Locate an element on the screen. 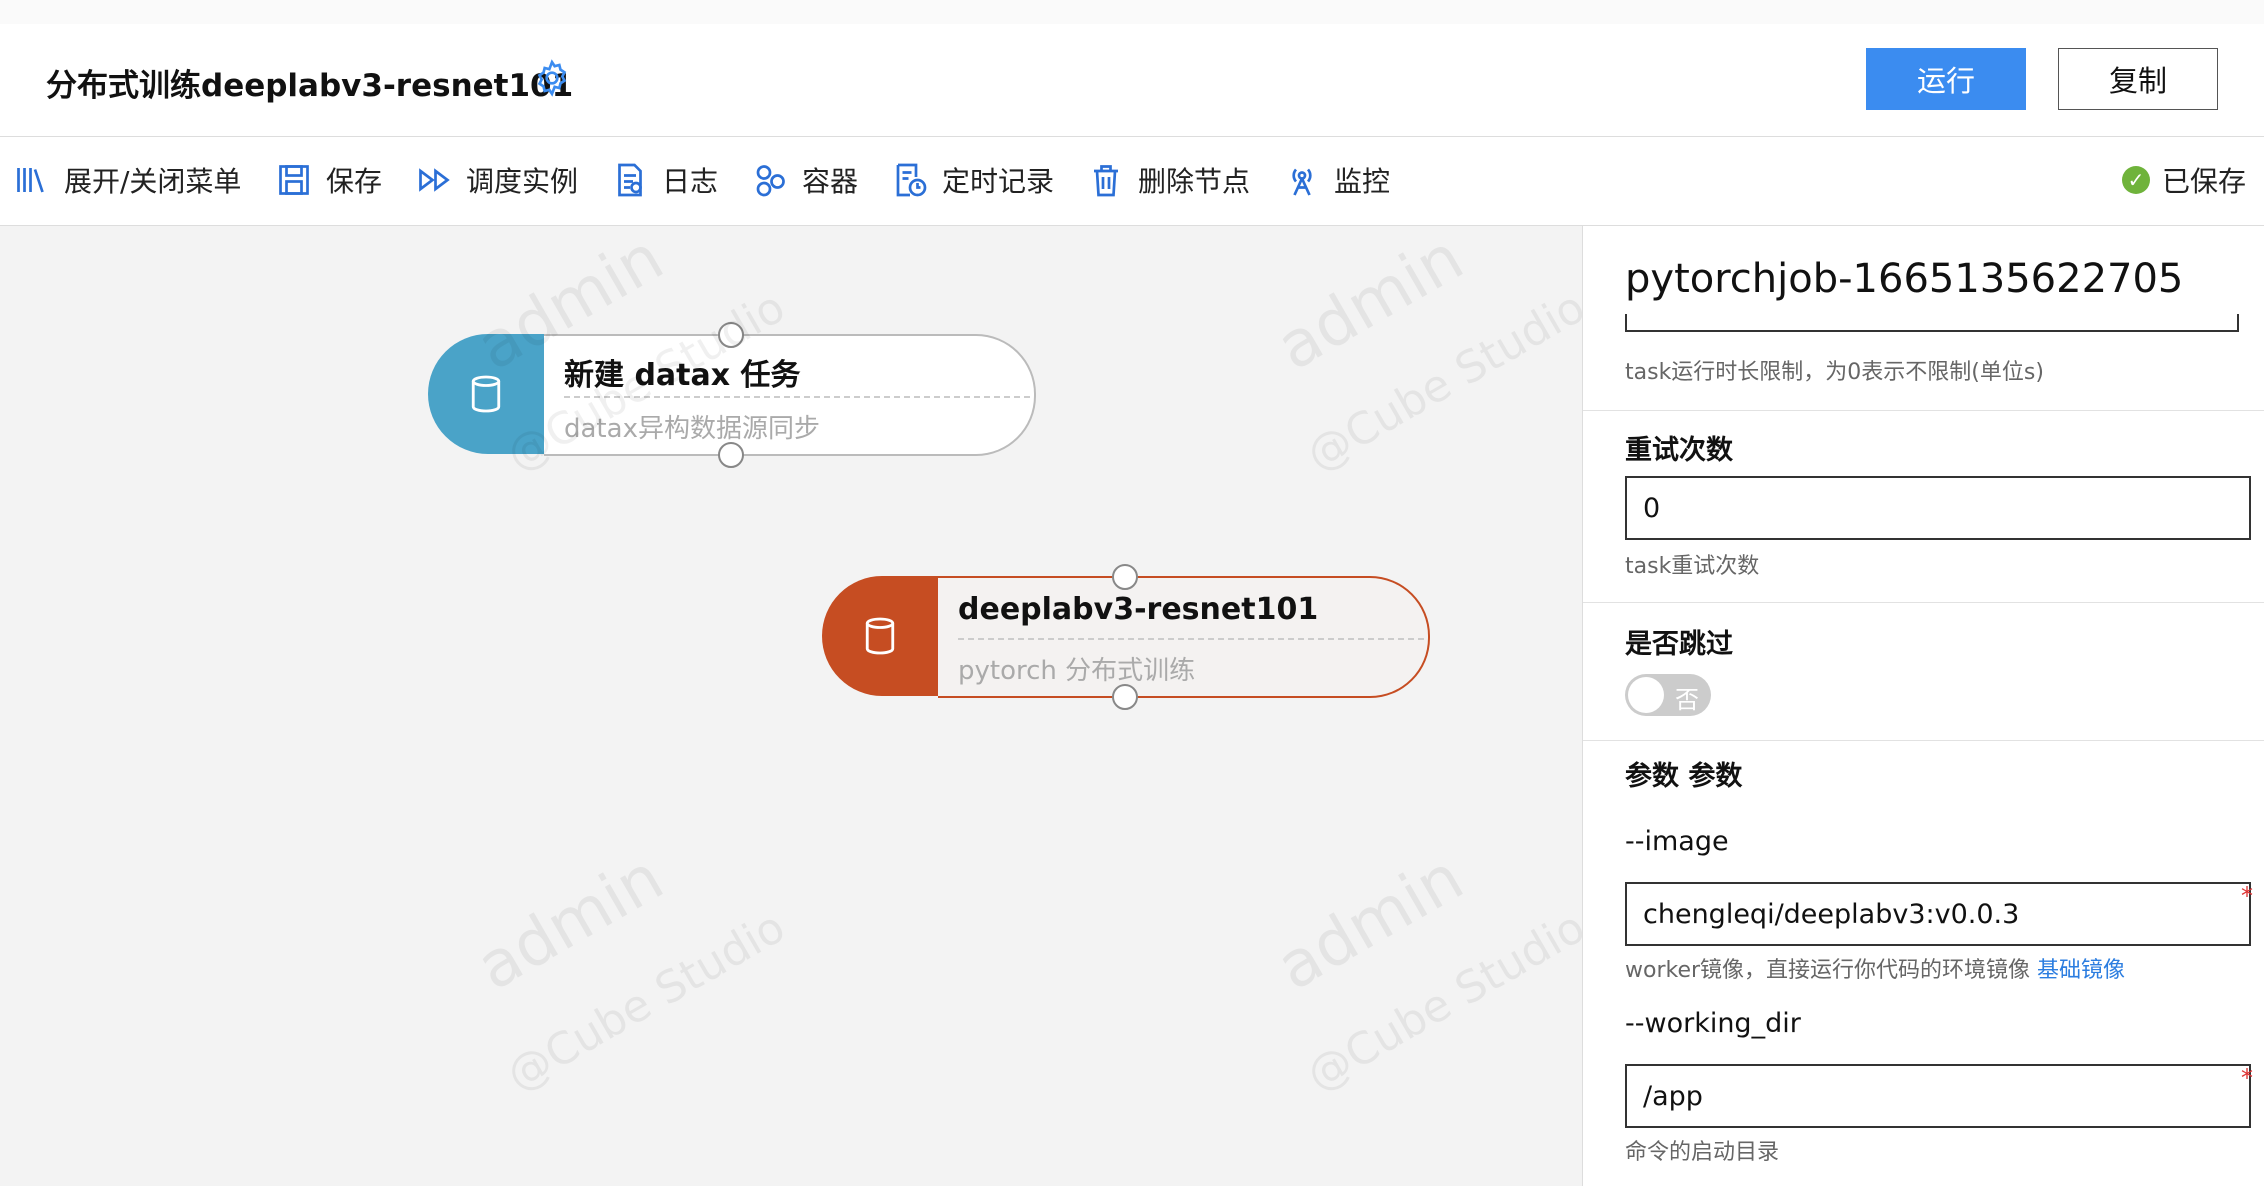  timeout-hint: task运行时长限制，为0表示不限制(单位s) is located at coordinates (1834, 372).